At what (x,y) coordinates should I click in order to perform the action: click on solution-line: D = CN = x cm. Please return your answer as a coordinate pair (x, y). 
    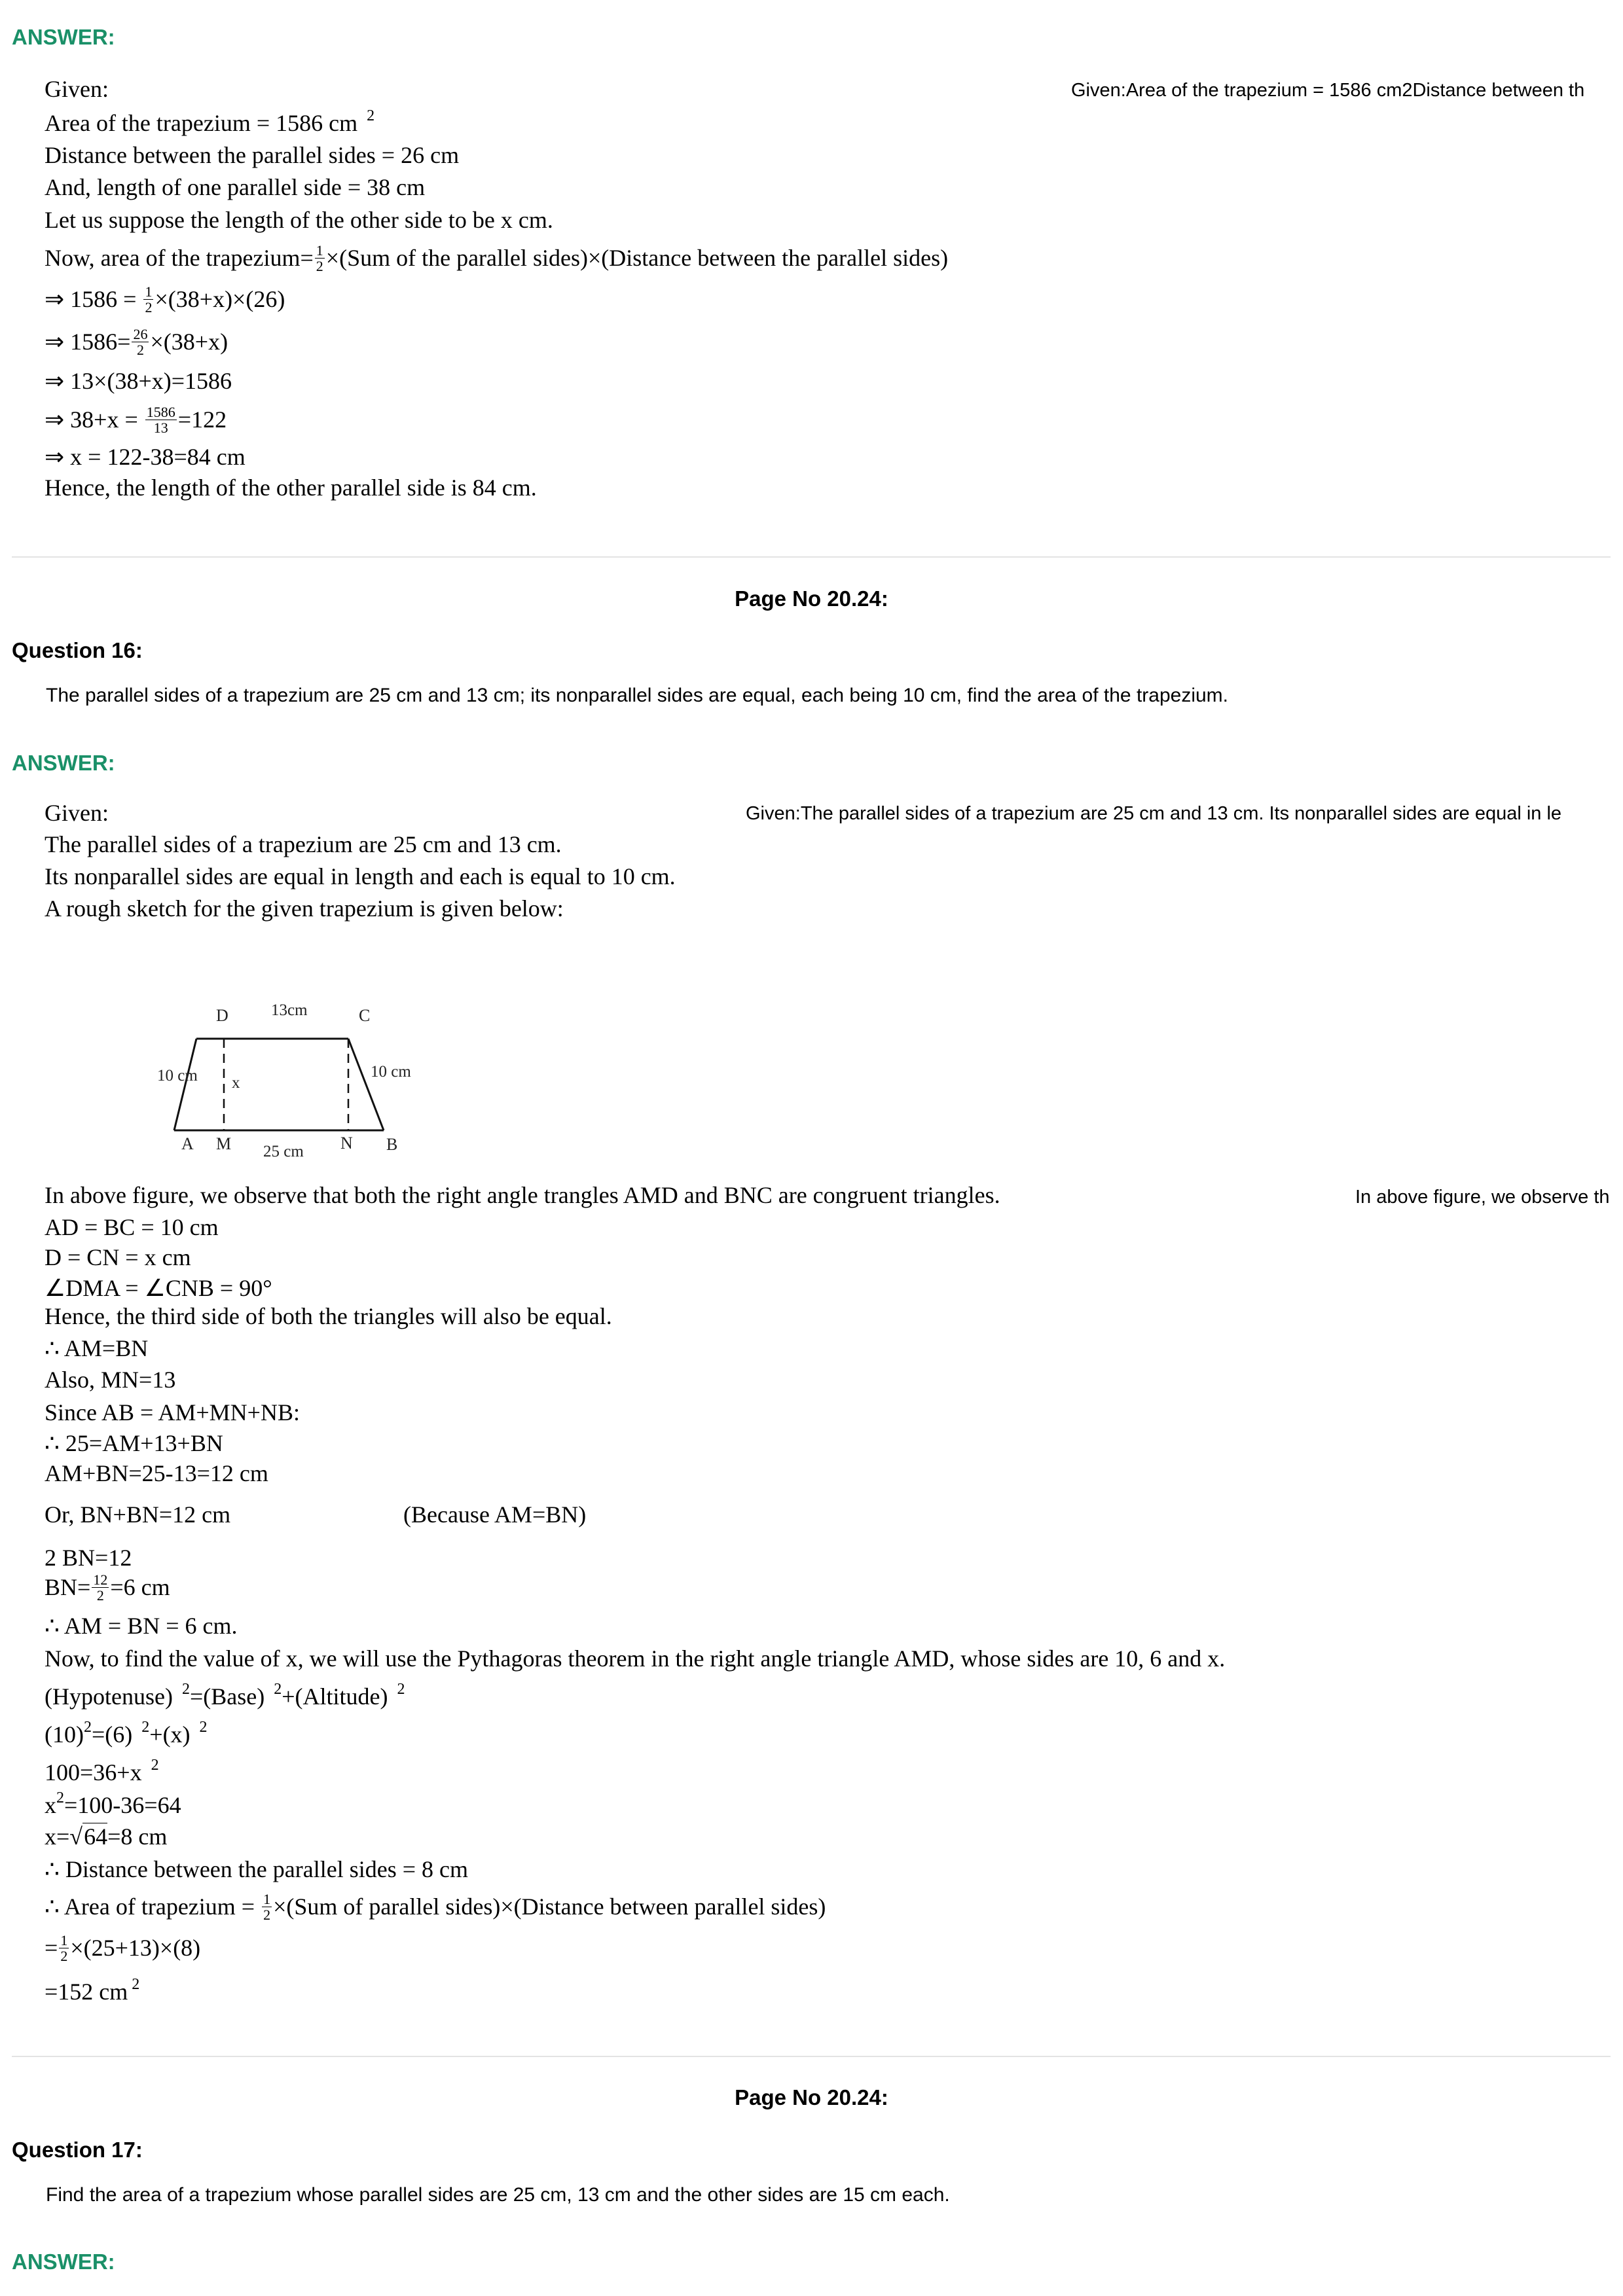
    Looking at the image, I should click on (118, 1257).